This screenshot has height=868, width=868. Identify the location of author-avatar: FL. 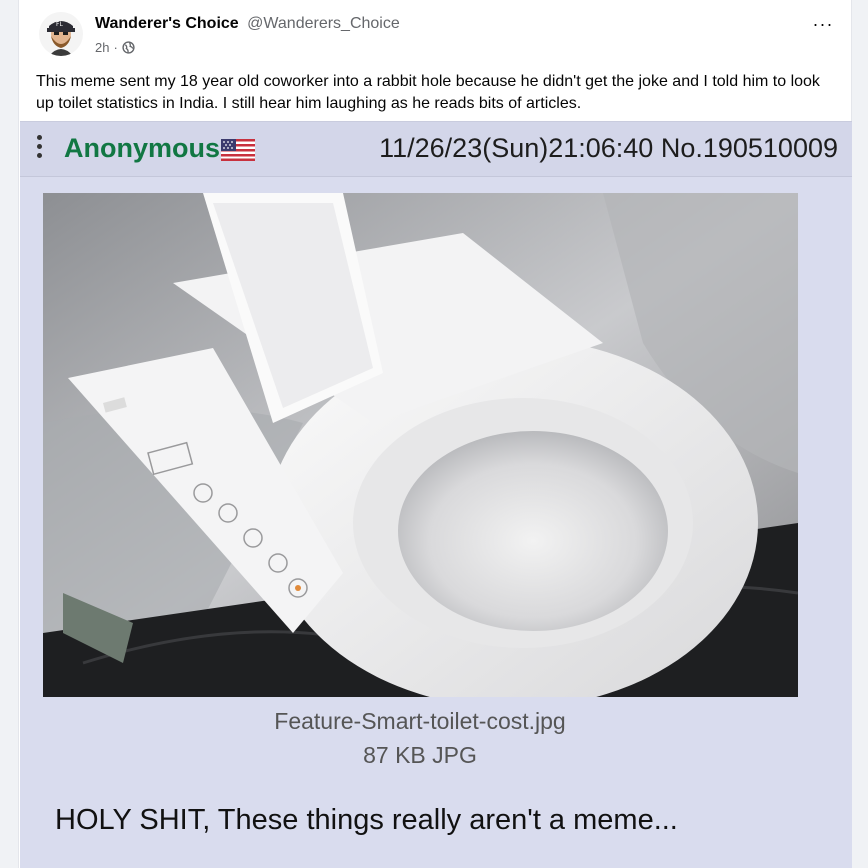
(61, 34).